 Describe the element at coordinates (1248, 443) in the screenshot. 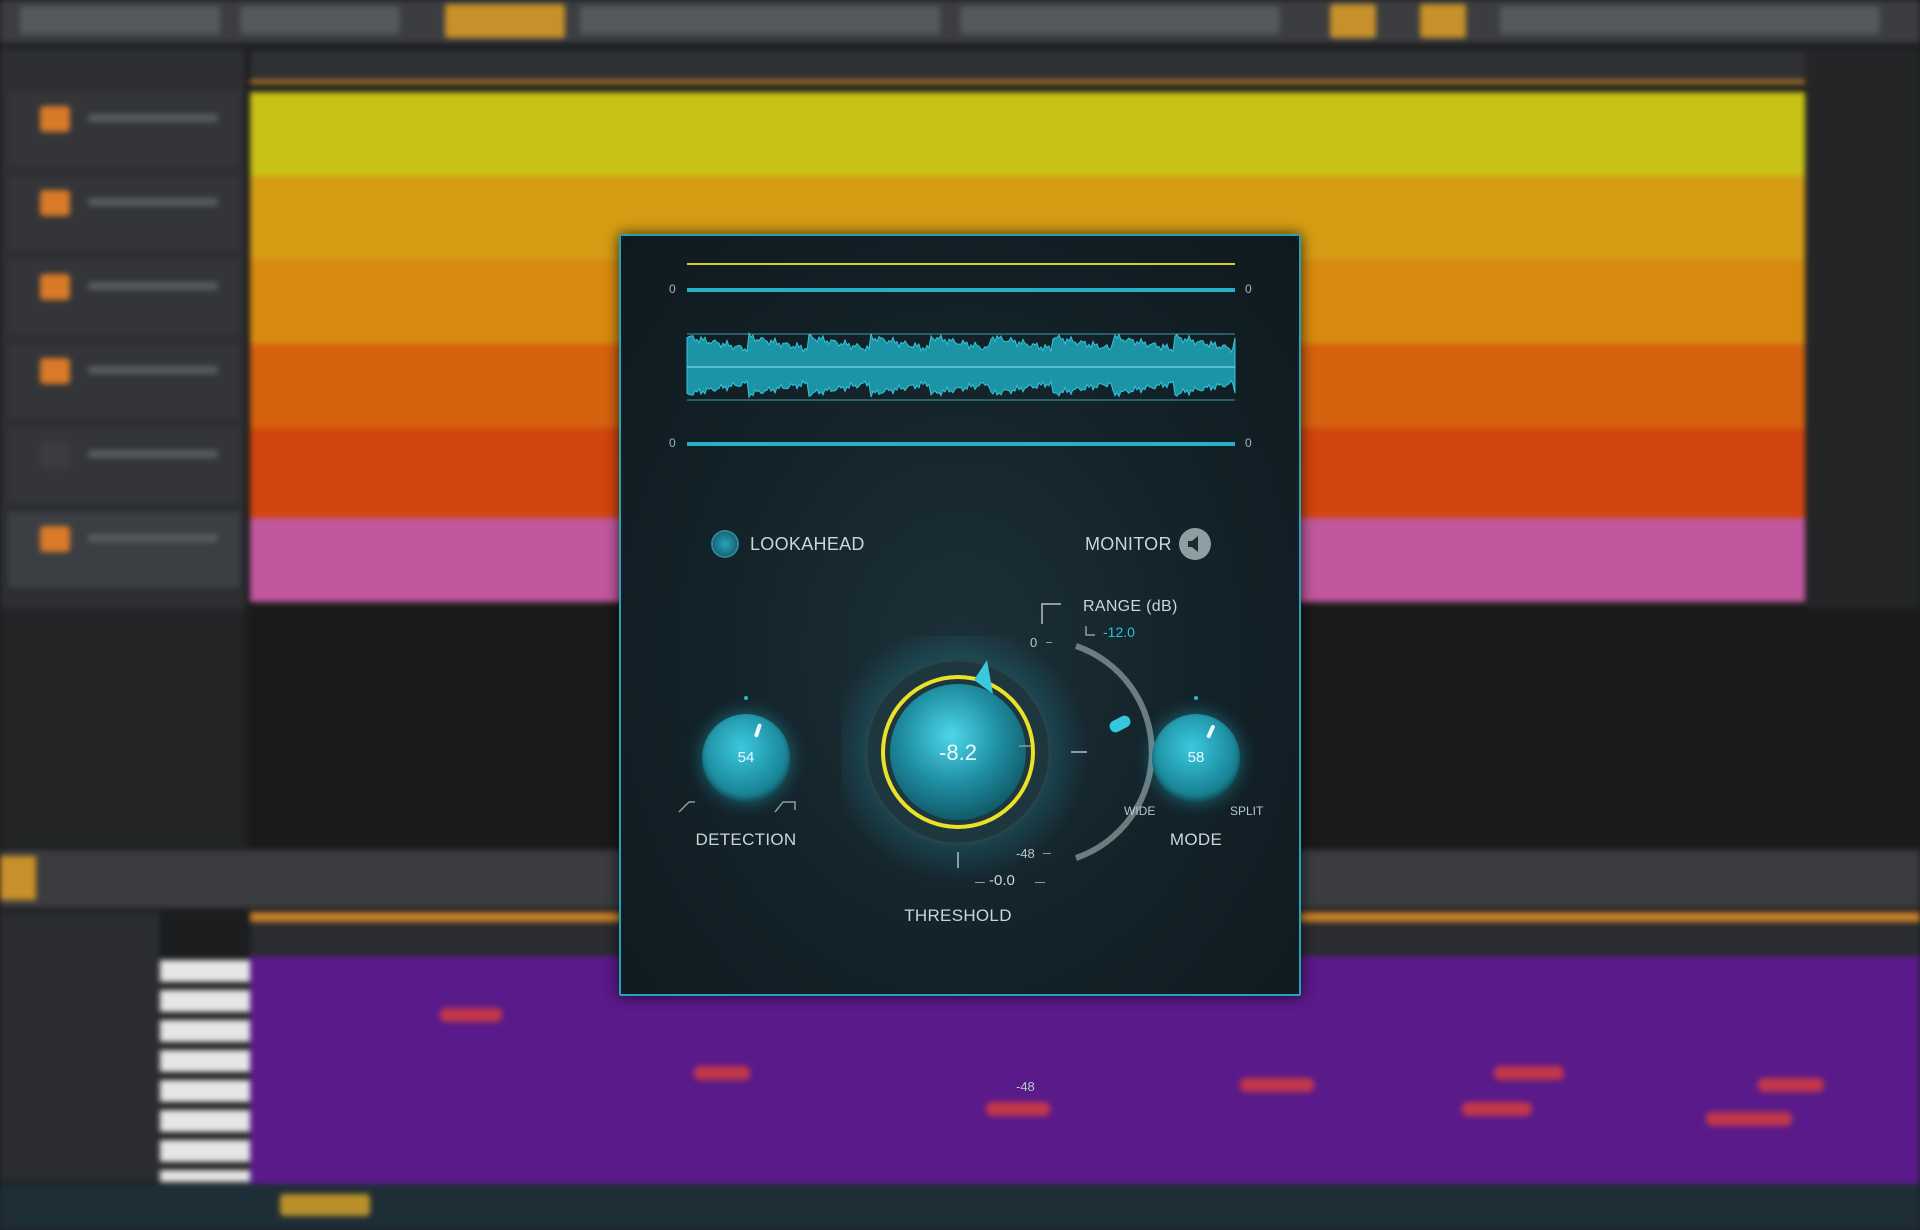

I see `scale-bottom-right: 0` at that location.